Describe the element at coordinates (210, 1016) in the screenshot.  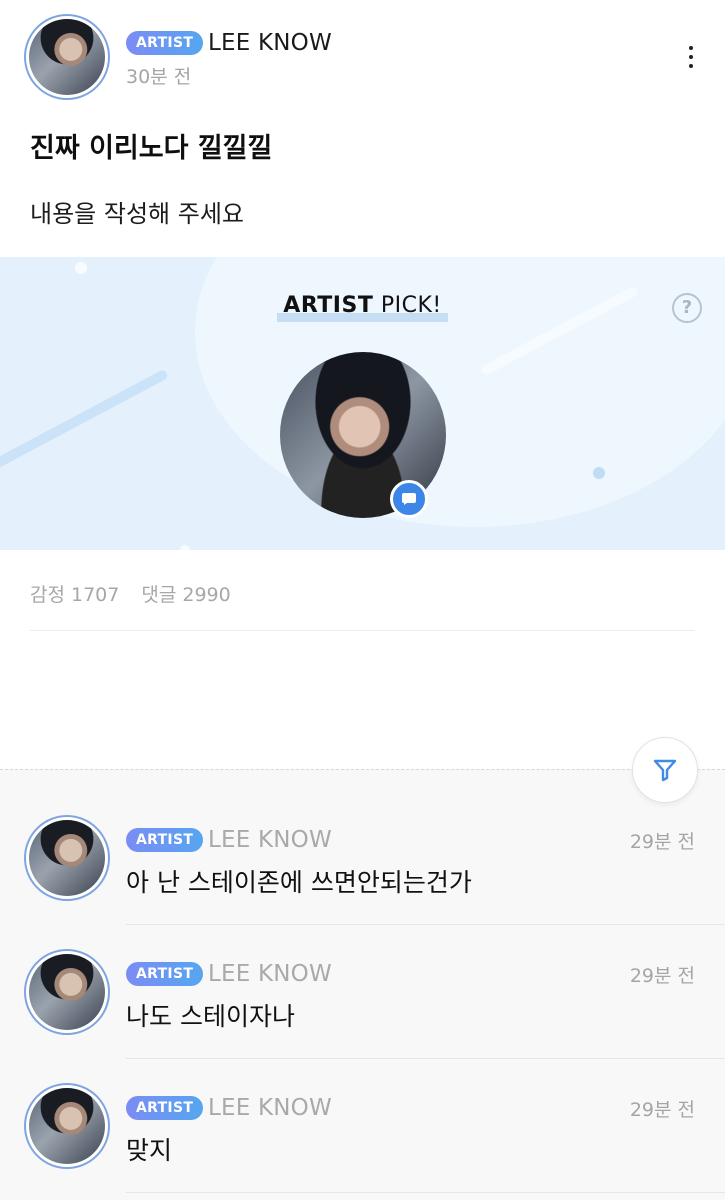
I see `comment-text: 나도 스테이자나` at that location.